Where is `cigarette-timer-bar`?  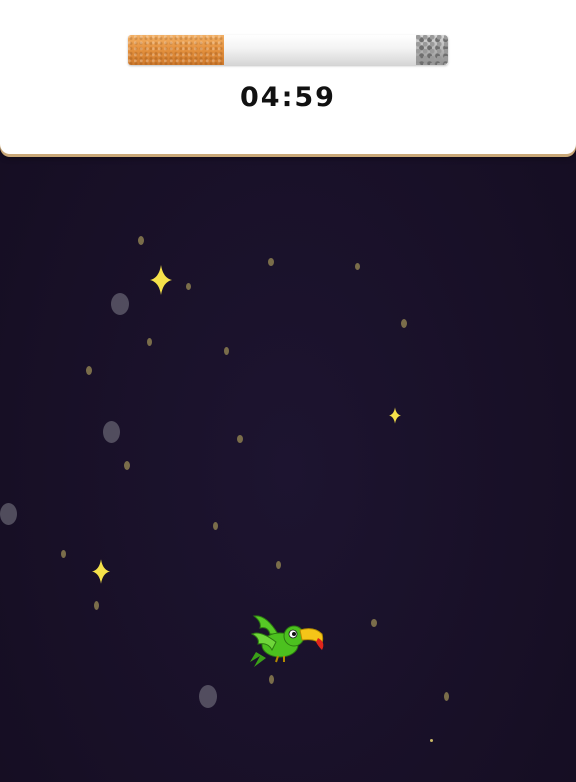 cigarette-timer-bar is located at coordinates (288, 50).